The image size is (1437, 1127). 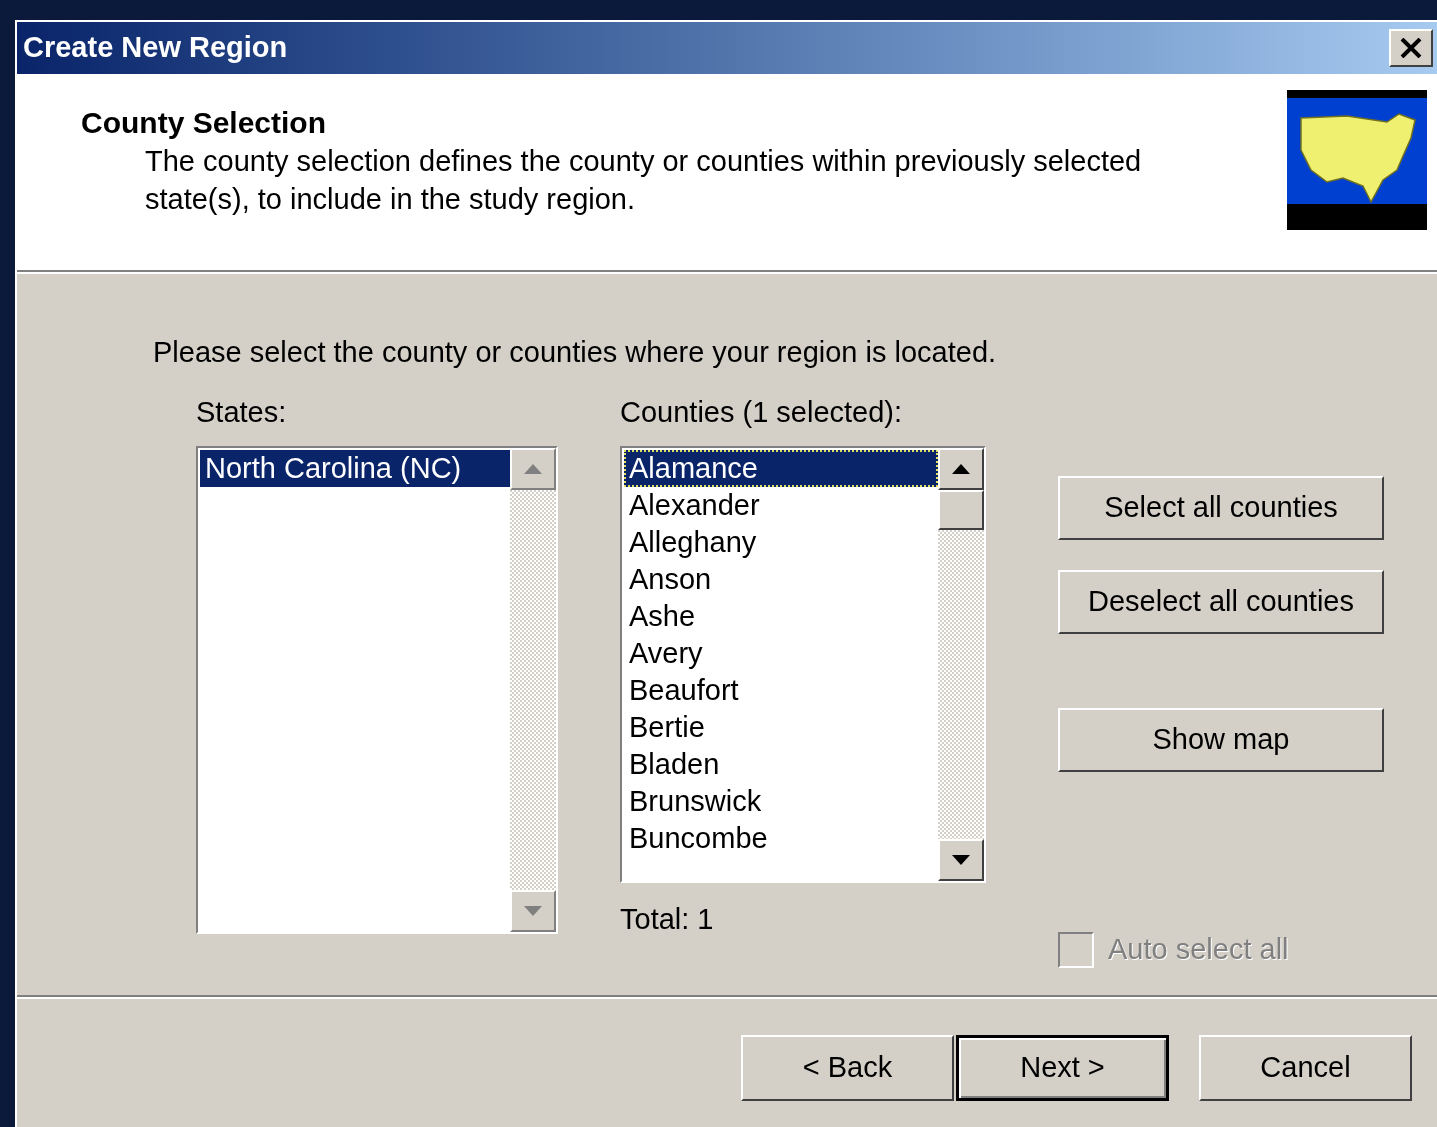 What do you see at coordinates (847, 1068) in the screenshot?
I see `wizard-button: < Back` at bounding box center [847, 1068].